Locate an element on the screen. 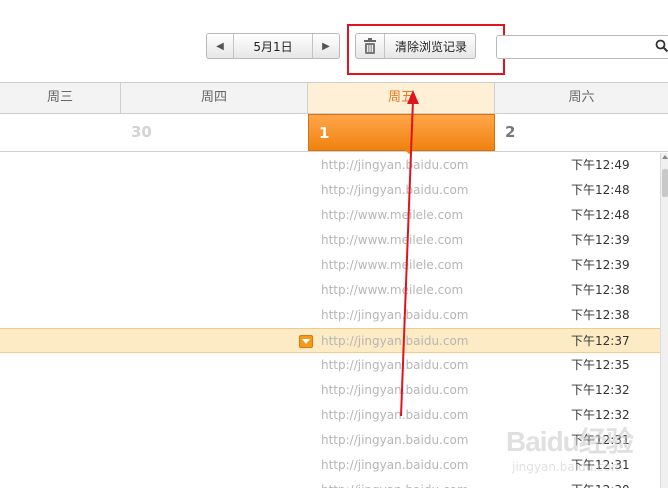 The width and height of the screenshot is (668, 488). row-dropdown-button is located at coordinates (306, 341).